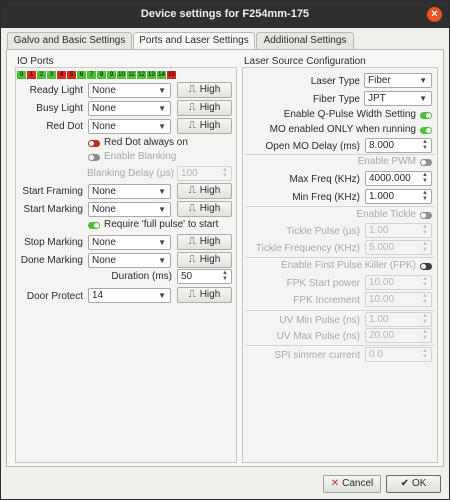 The height and width of the screenshot is (500, 450). I want to click on stop-marking-select: None ▼, so click(129, 242).